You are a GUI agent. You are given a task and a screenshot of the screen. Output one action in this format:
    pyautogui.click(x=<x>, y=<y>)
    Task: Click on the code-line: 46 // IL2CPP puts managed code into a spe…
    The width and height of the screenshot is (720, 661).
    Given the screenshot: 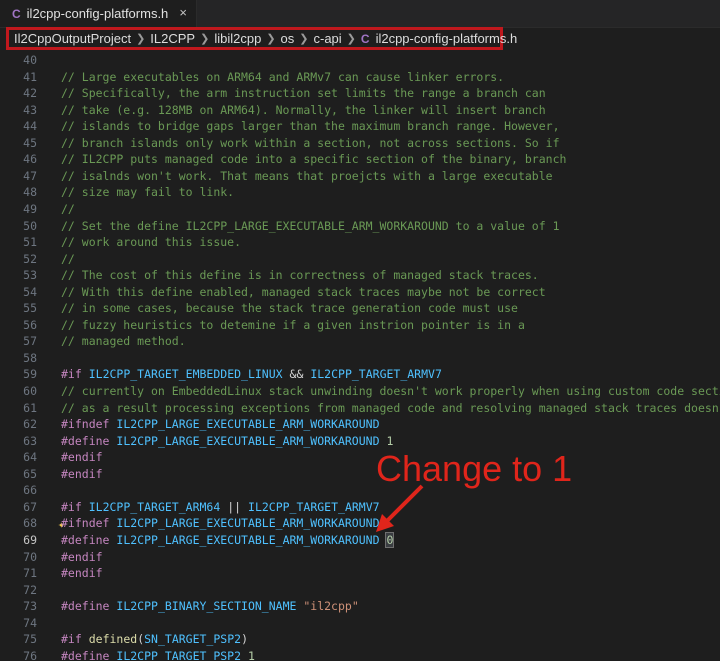 What is the action you would take?
    pyautogui.click(x=360, y=159)
    